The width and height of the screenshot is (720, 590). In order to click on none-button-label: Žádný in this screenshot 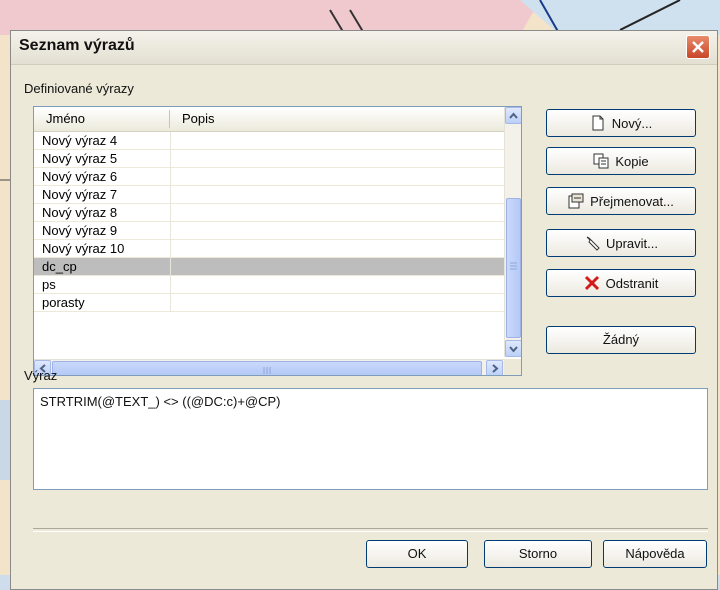, I will do `click(621, 339)`.